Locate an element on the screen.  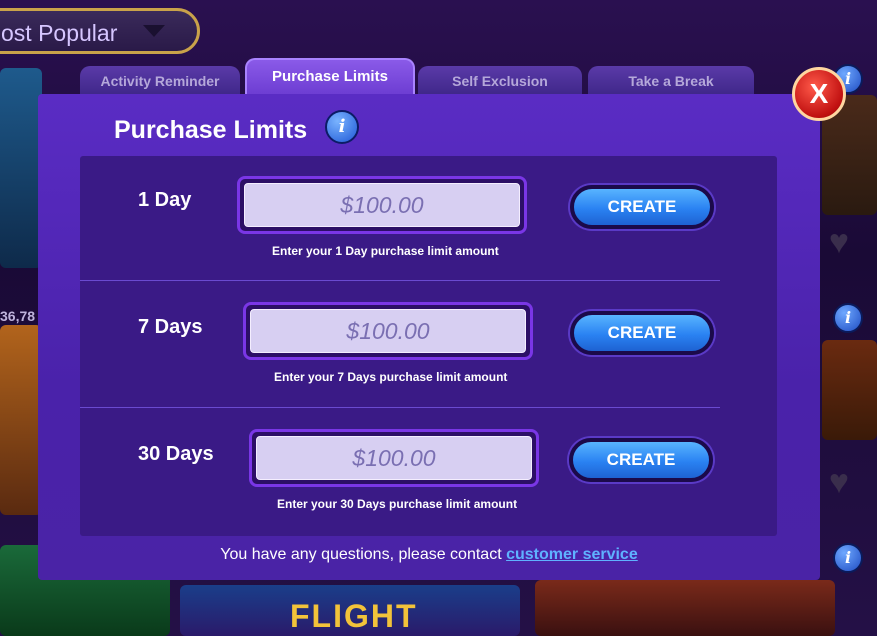
limit-label-7-days: 7 Days is located at coordinates (170, 327).